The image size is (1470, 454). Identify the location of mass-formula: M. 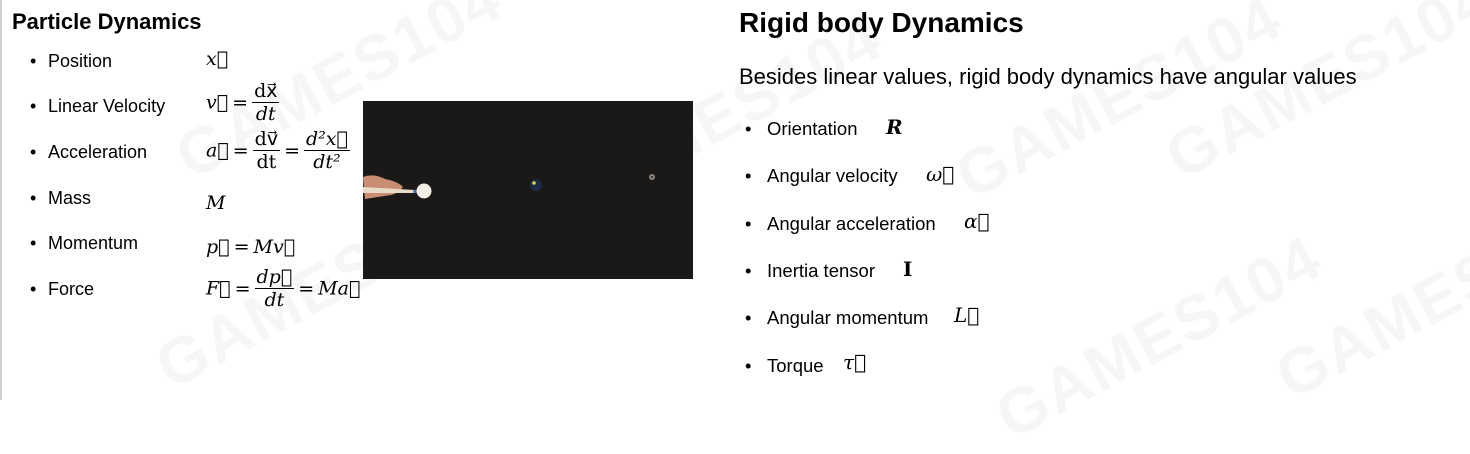
(215, 203).